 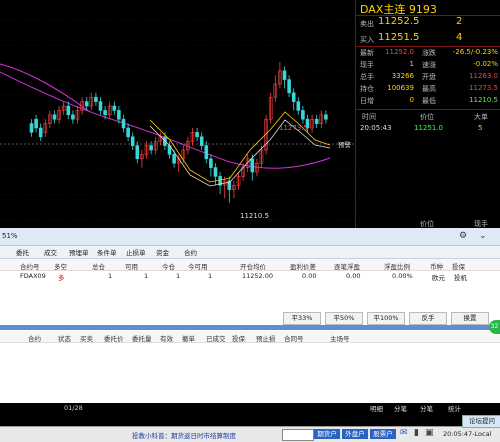 I want to click on swap-button: 换置, so click(x=470, y=318).